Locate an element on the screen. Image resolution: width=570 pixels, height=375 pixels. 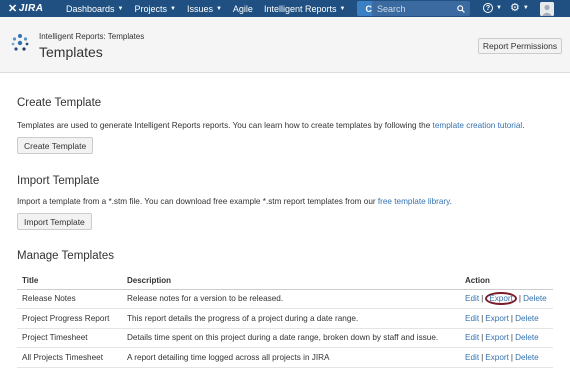
nav-dashboards: Dashboards ▼ is located at coordinates (94, 9).